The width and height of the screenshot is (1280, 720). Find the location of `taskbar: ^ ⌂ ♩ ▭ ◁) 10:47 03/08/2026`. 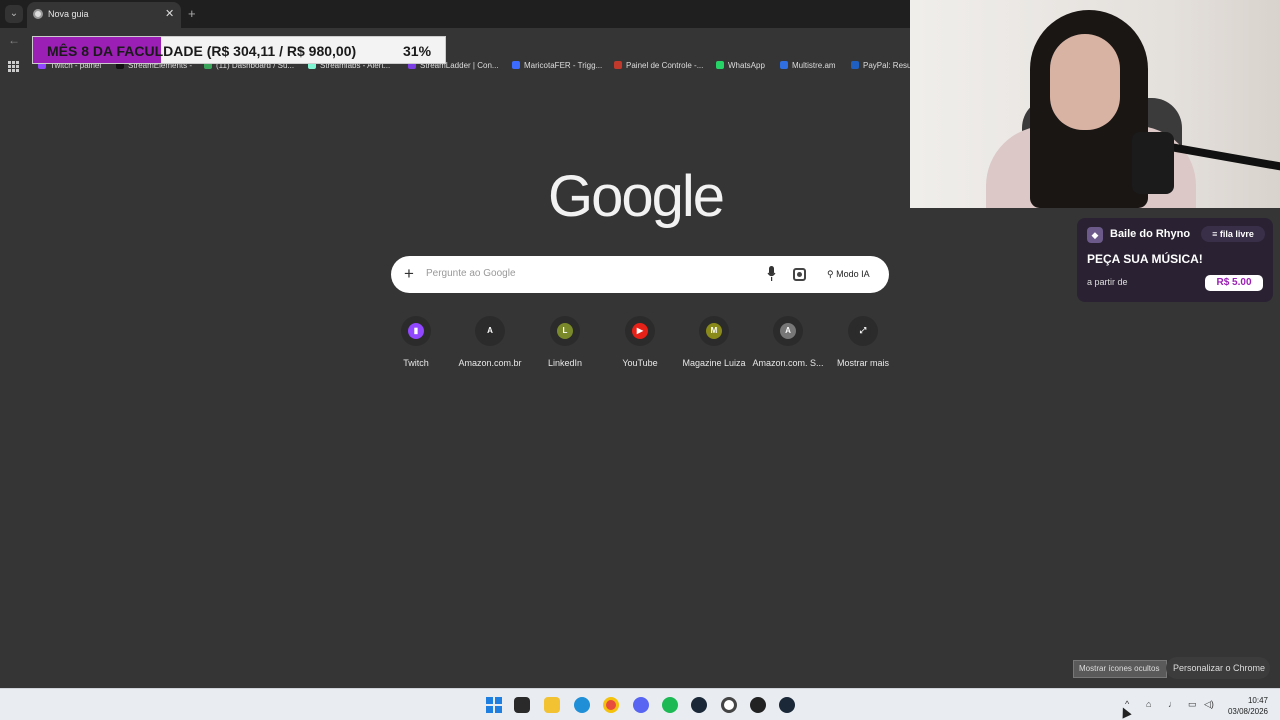

taskbar: ^ ⌂ ♩ ▭ ◁) 10:47 03/08/2026 is located at coordinates (640, 704).